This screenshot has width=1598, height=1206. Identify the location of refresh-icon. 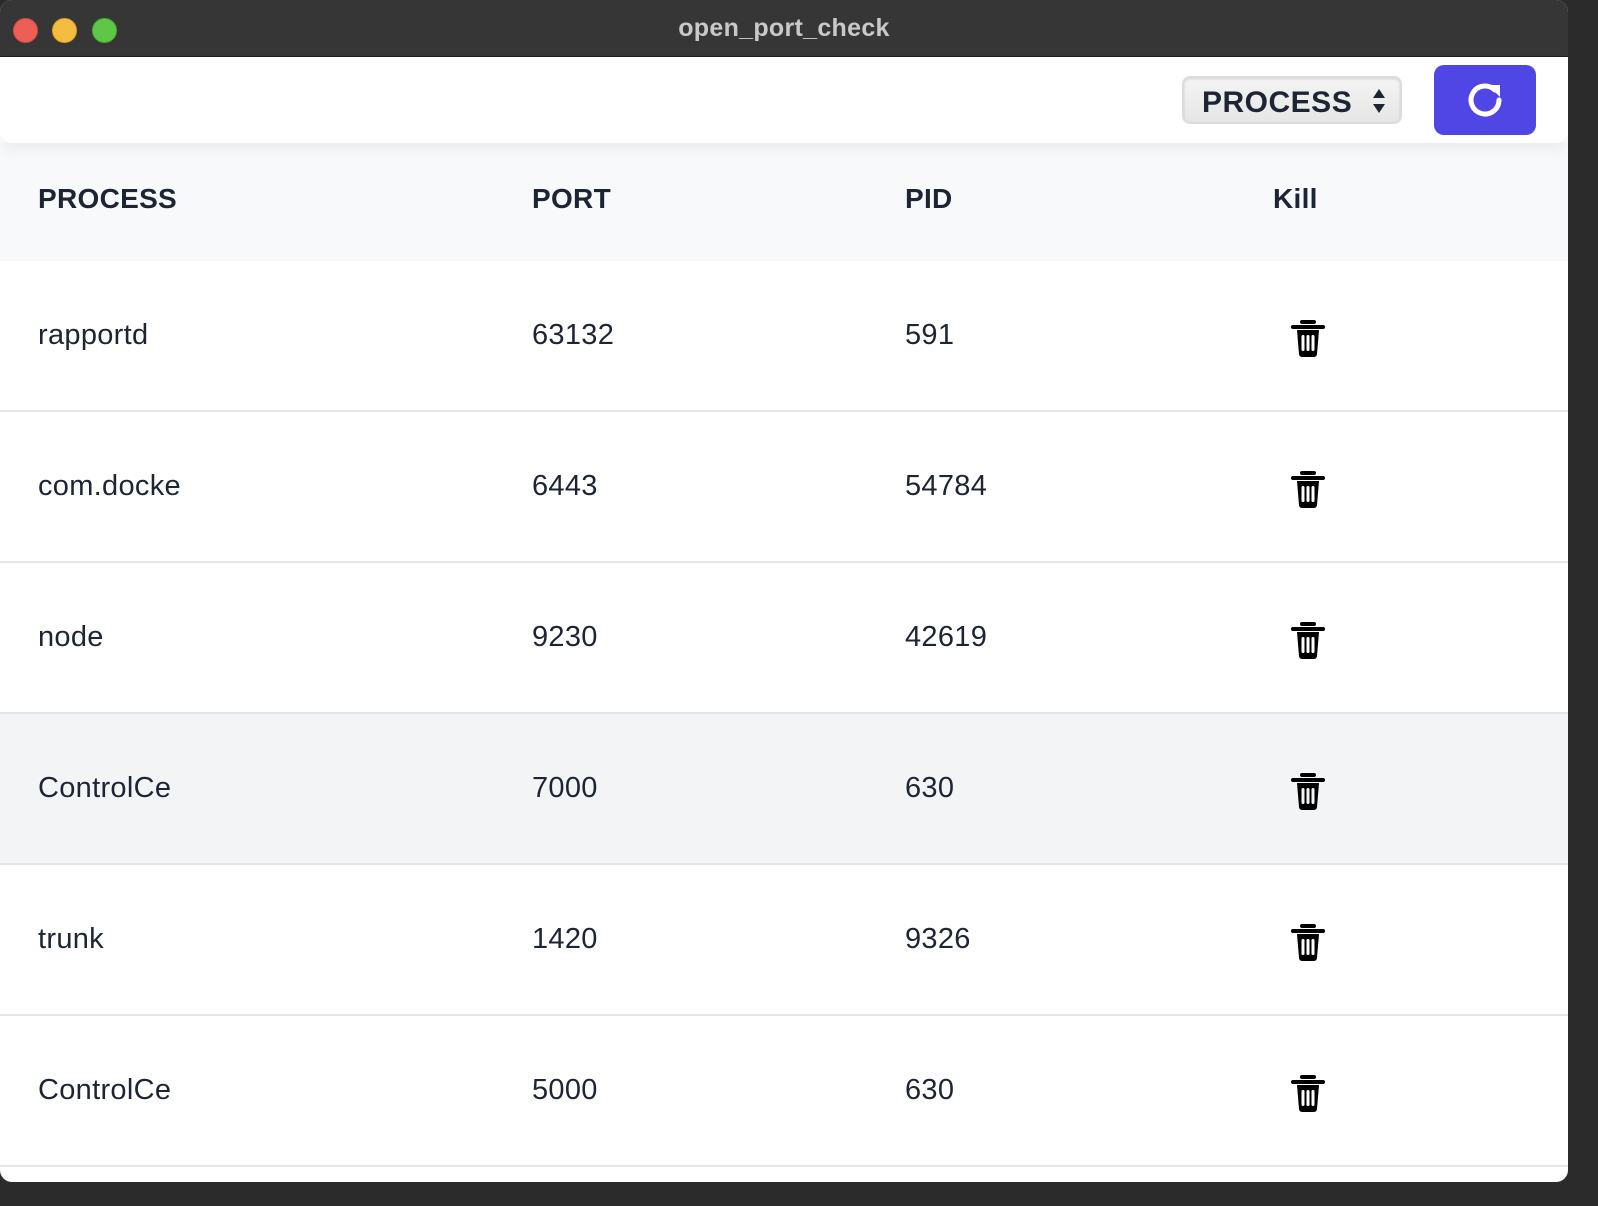
(1485, 100).